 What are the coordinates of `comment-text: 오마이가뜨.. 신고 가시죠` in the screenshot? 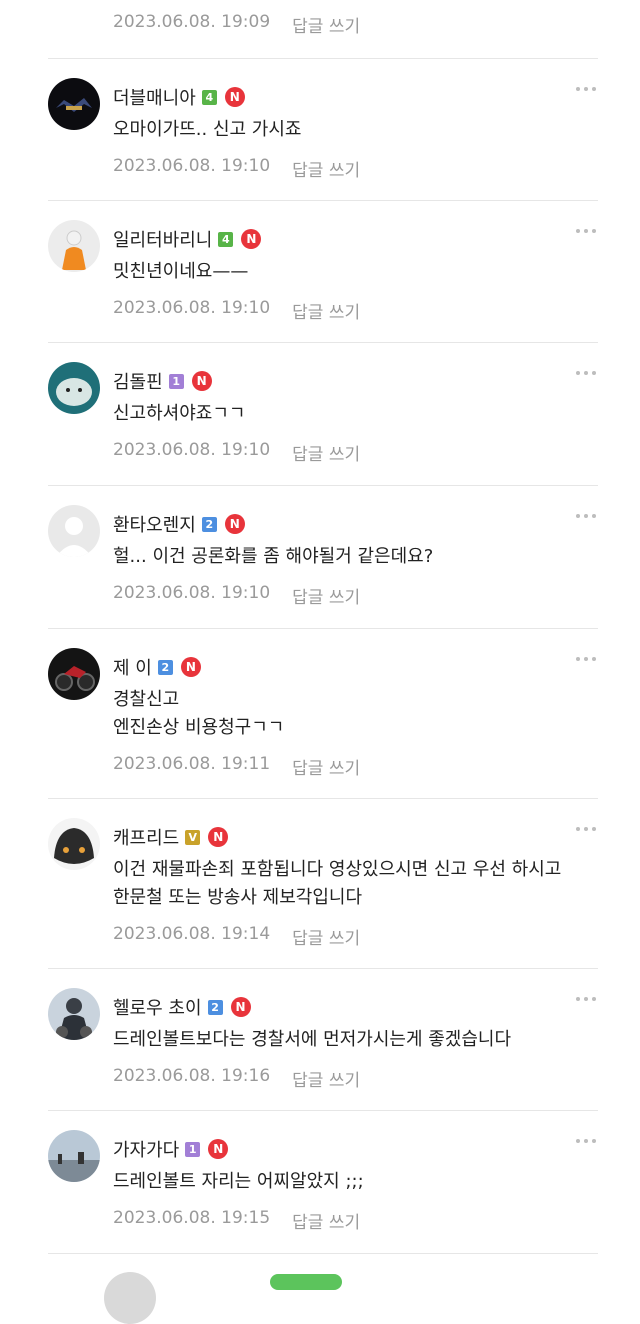 It's located at (207, 130).